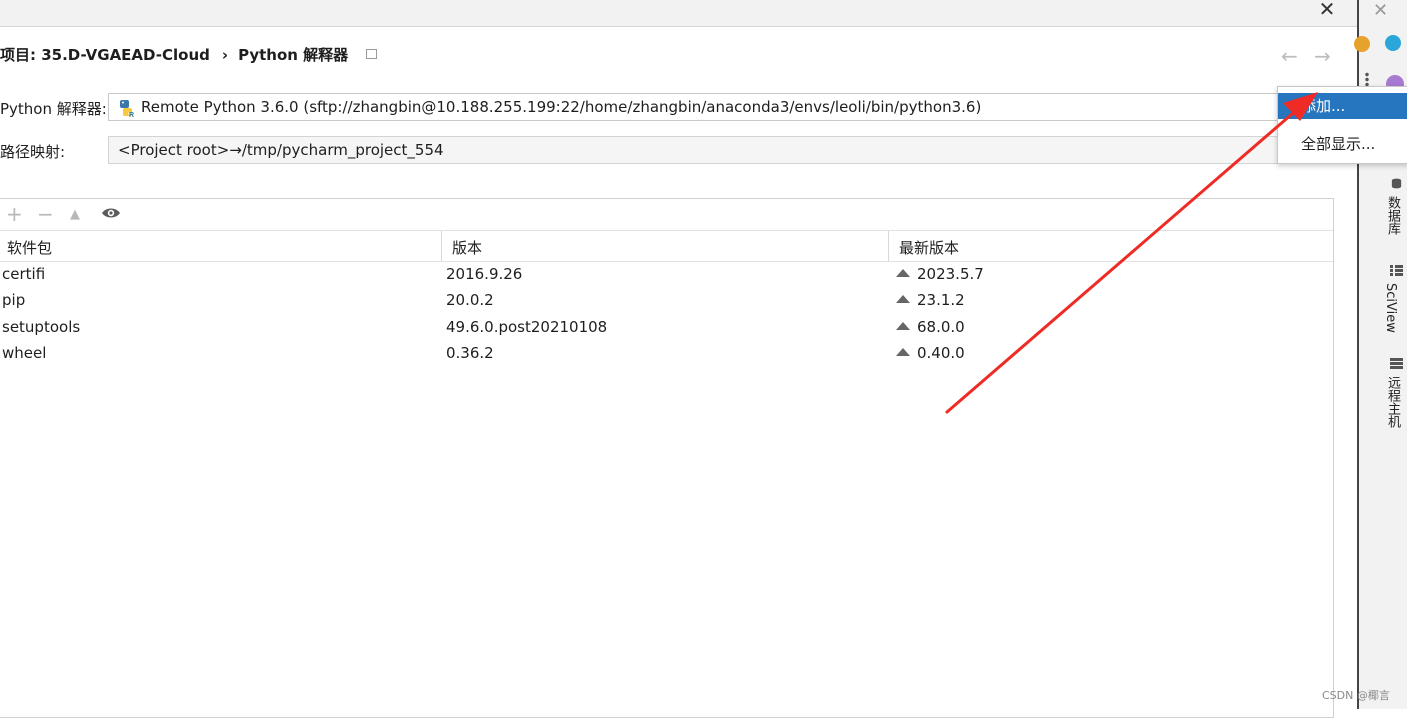 This screenshot has width=1407, height=718. What do you see at coordinates (941, 327) in the screenshot?
I see `package-latest-version: 68.0.0` at bounding box center [941, 327].